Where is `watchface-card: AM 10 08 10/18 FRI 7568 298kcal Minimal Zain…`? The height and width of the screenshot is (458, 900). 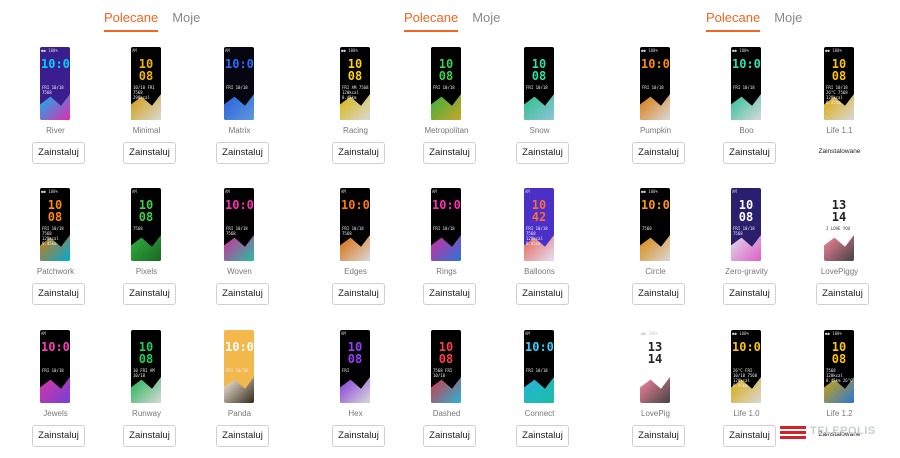
watchface-card: AM 10 08 10/18 FRI 7568 298kcal Minimal Zain… is located at coordinates (146, 112).